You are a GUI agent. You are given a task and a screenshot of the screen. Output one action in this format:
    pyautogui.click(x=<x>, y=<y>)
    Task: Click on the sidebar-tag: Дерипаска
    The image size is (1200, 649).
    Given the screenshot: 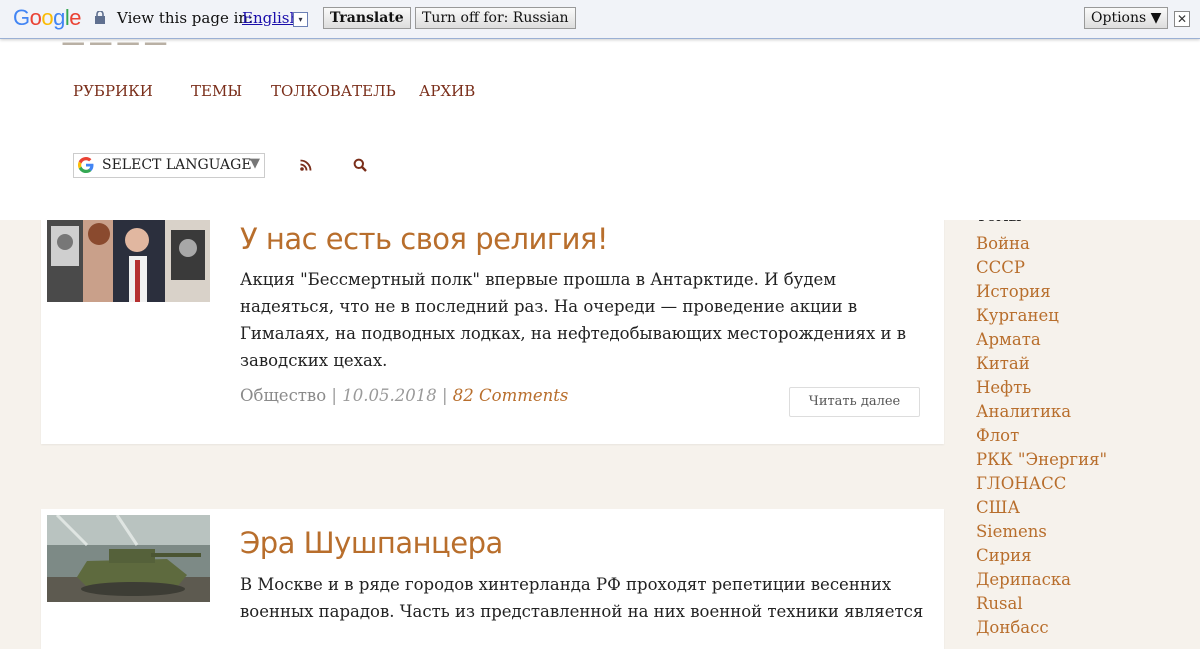 What is the action you would take?
    pyautogui.click(x=1023, y=579)
    